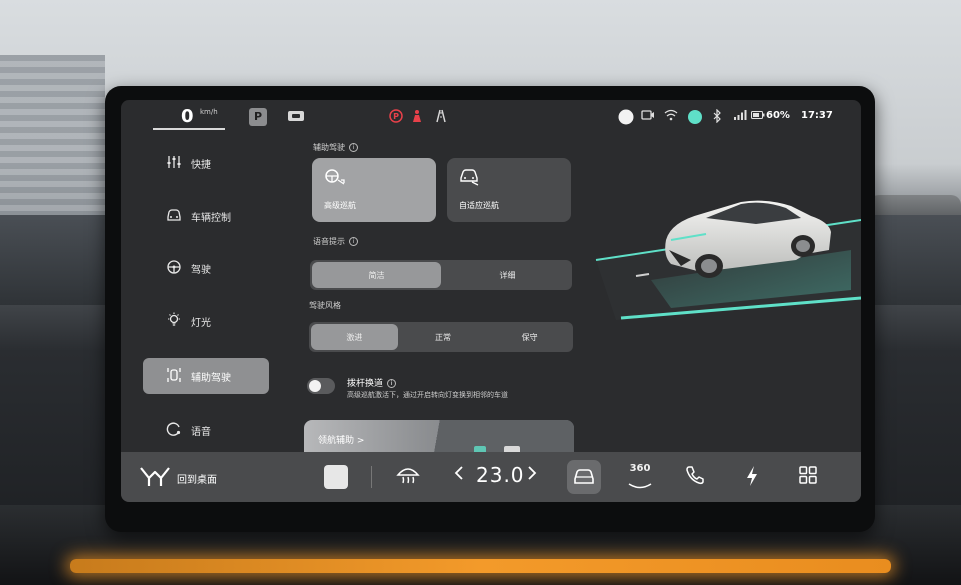 The width and height of the screenshot is (961, 585). Describe the element at coordinates (507, 275) in the screenshot. I see `voice-option-detailed: 详细` at that location.